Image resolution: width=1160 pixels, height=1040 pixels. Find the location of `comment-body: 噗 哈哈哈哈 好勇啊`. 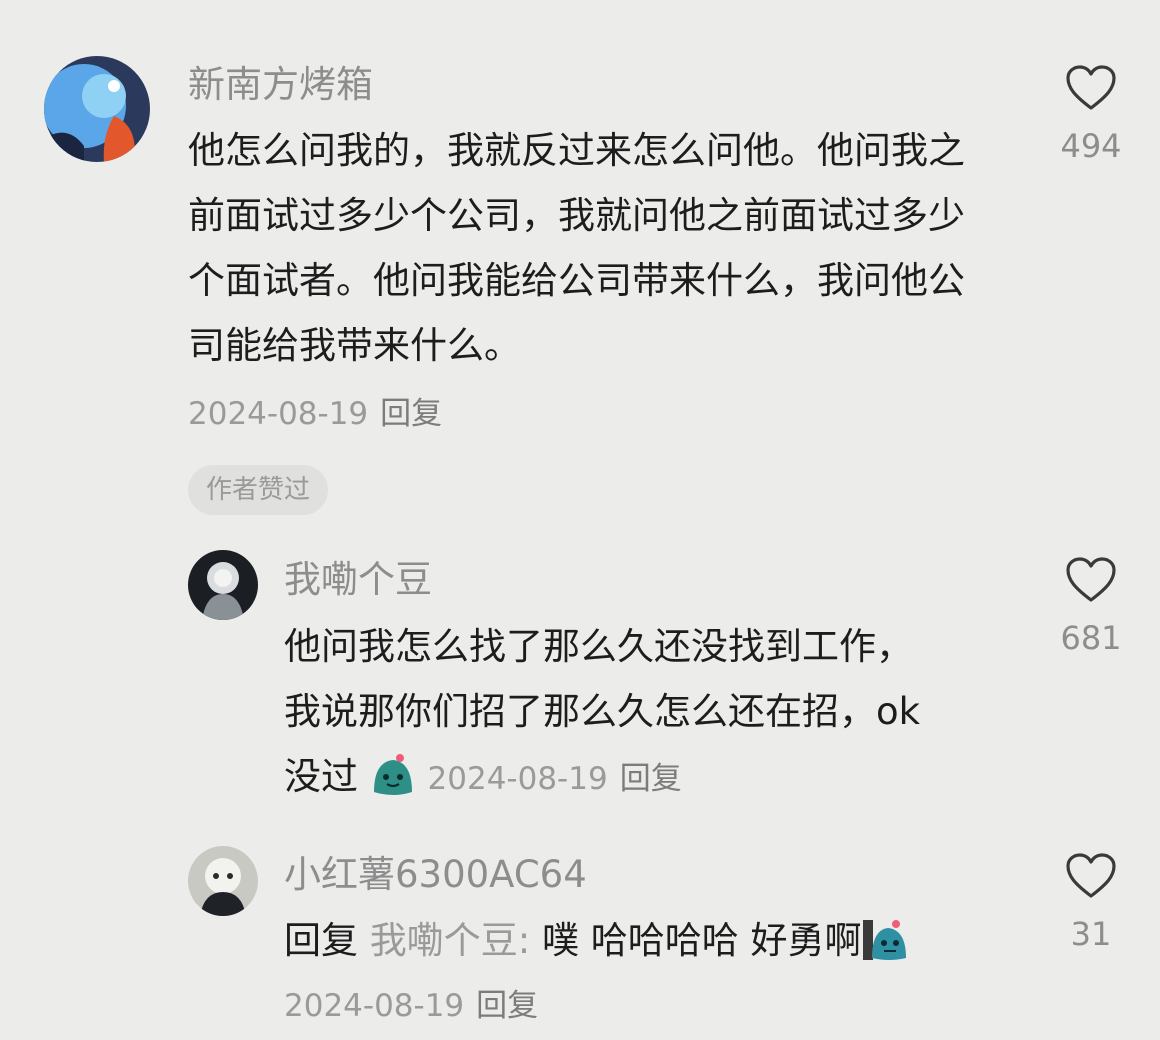

comment-body: 噗 哈哈哈哈 好勇啊 is located at coordinates (702, 940).